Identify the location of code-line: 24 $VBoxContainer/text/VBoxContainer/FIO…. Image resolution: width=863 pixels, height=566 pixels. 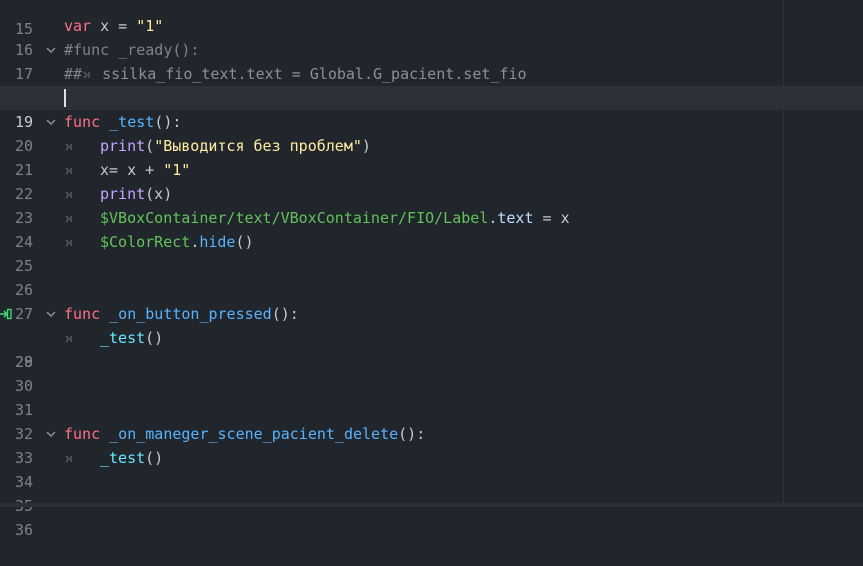
(431, 228).